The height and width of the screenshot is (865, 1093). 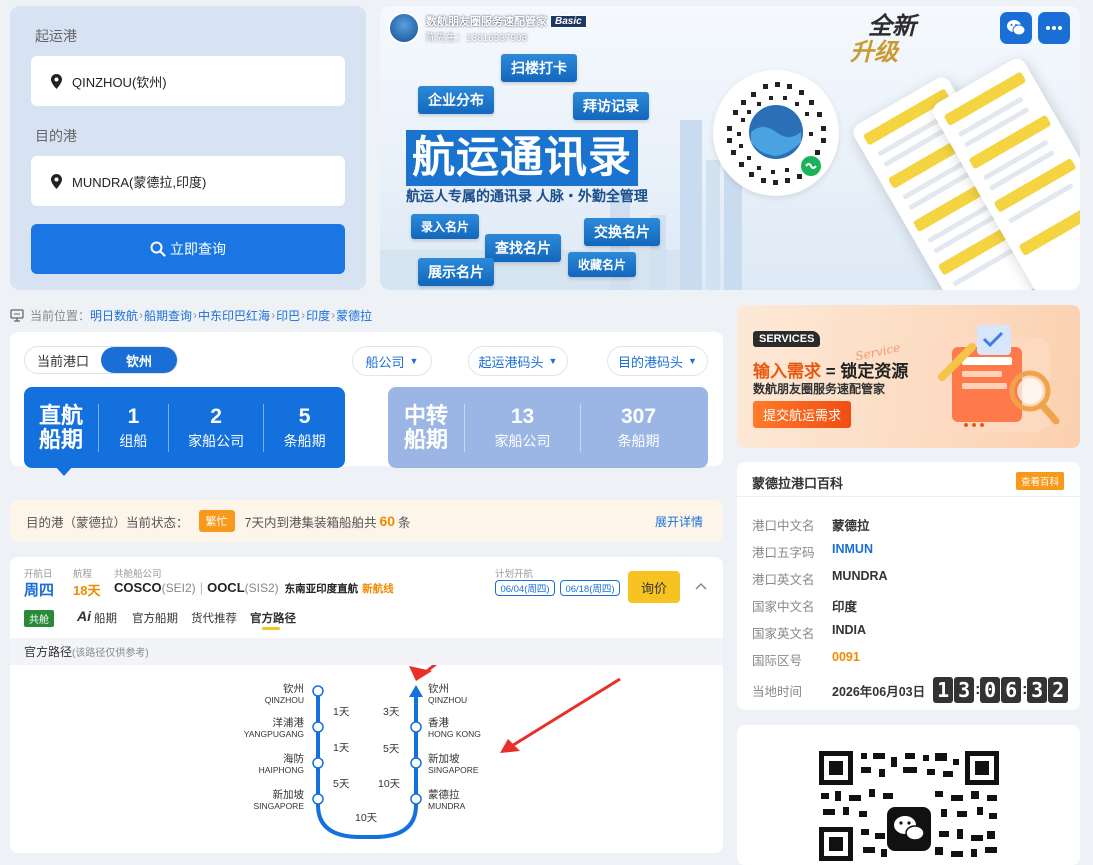 What do you see at coordinates (168, 315) in the screenshot?
I see `breadcrumb-link: 船期查询` at bounding box center [168, 315].